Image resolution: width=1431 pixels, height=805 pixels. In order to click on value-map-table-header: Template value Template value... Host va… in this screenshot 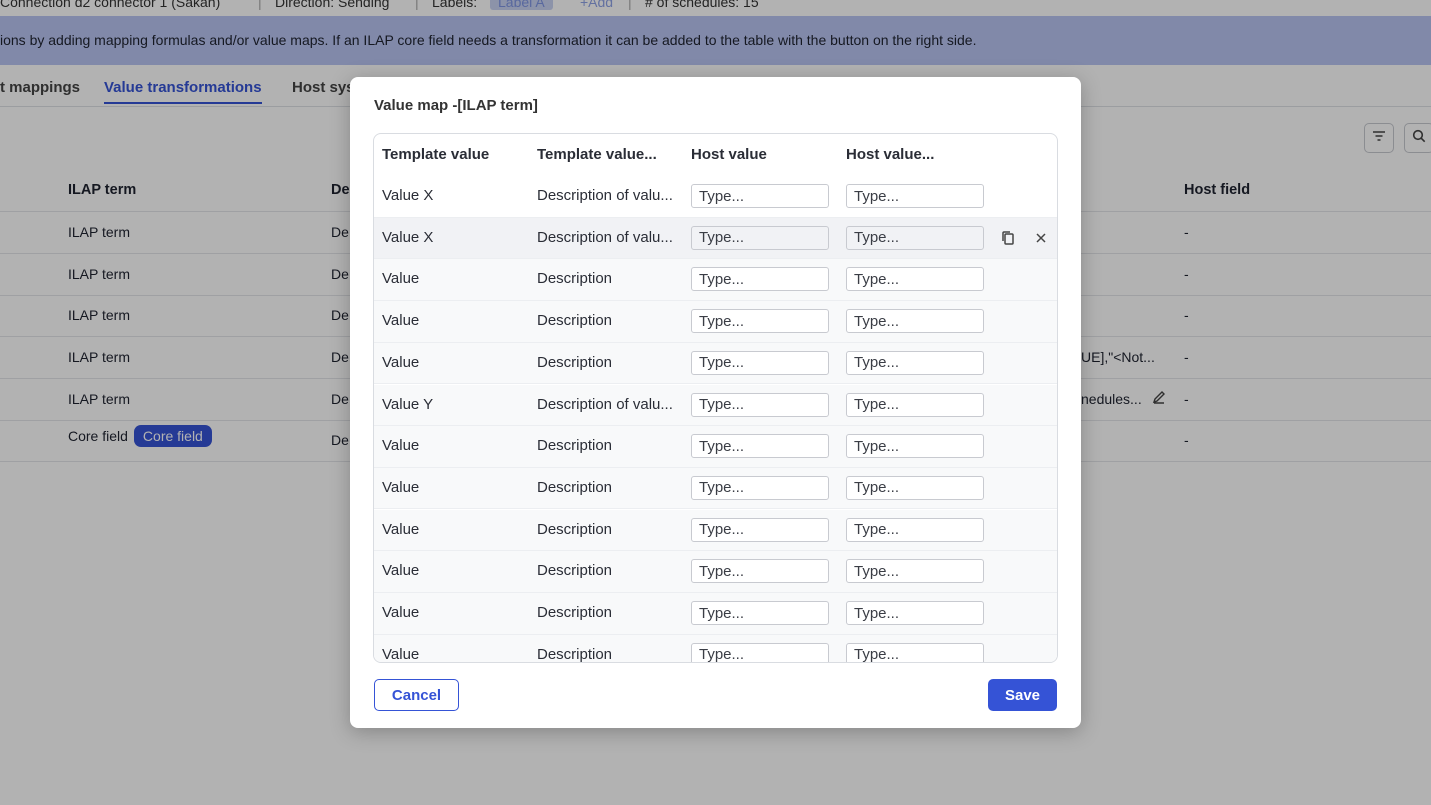, I will do `click(715, 155)`.